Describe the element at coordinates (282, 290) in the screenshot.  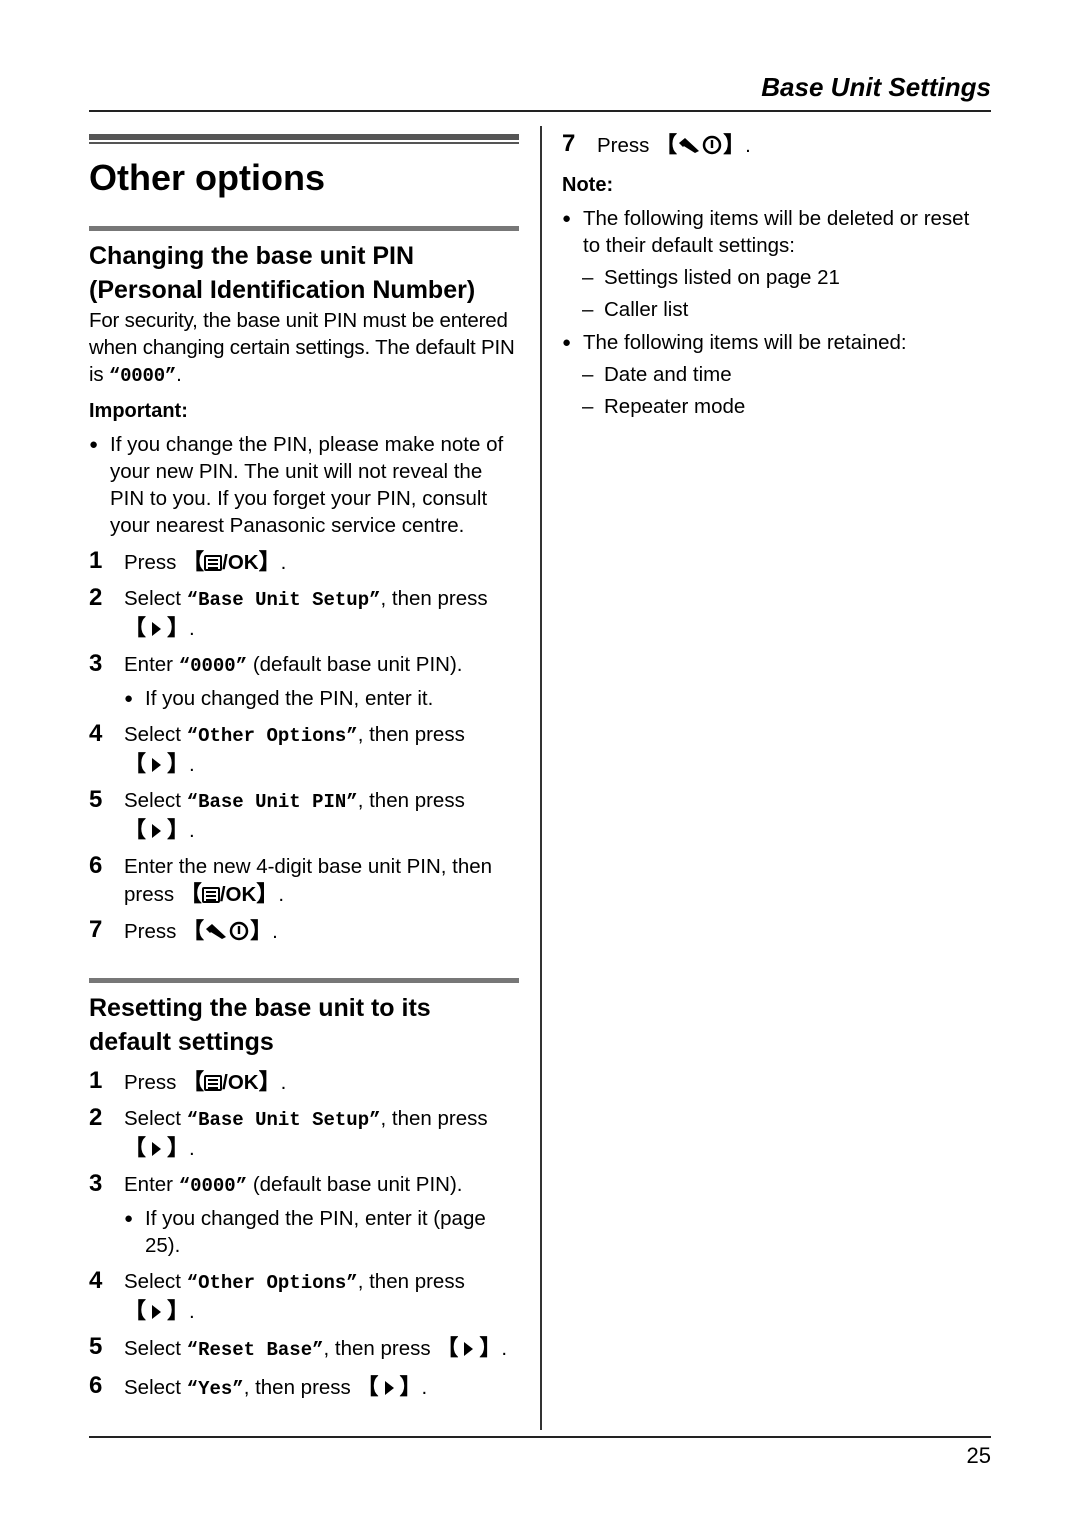
I see `pin-title-line2: (Personal Identification Number)` at that location.